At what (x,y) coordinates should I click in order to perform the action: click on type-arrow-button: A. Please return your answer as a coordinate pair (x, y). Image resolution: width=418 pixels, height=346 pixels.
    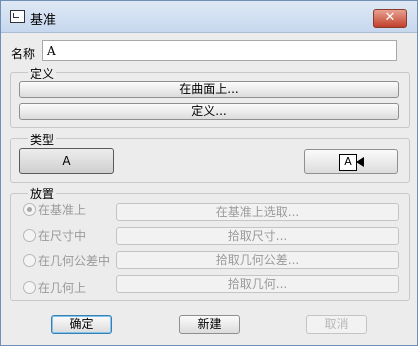
    Looking at the image, I should click on (351, 161).